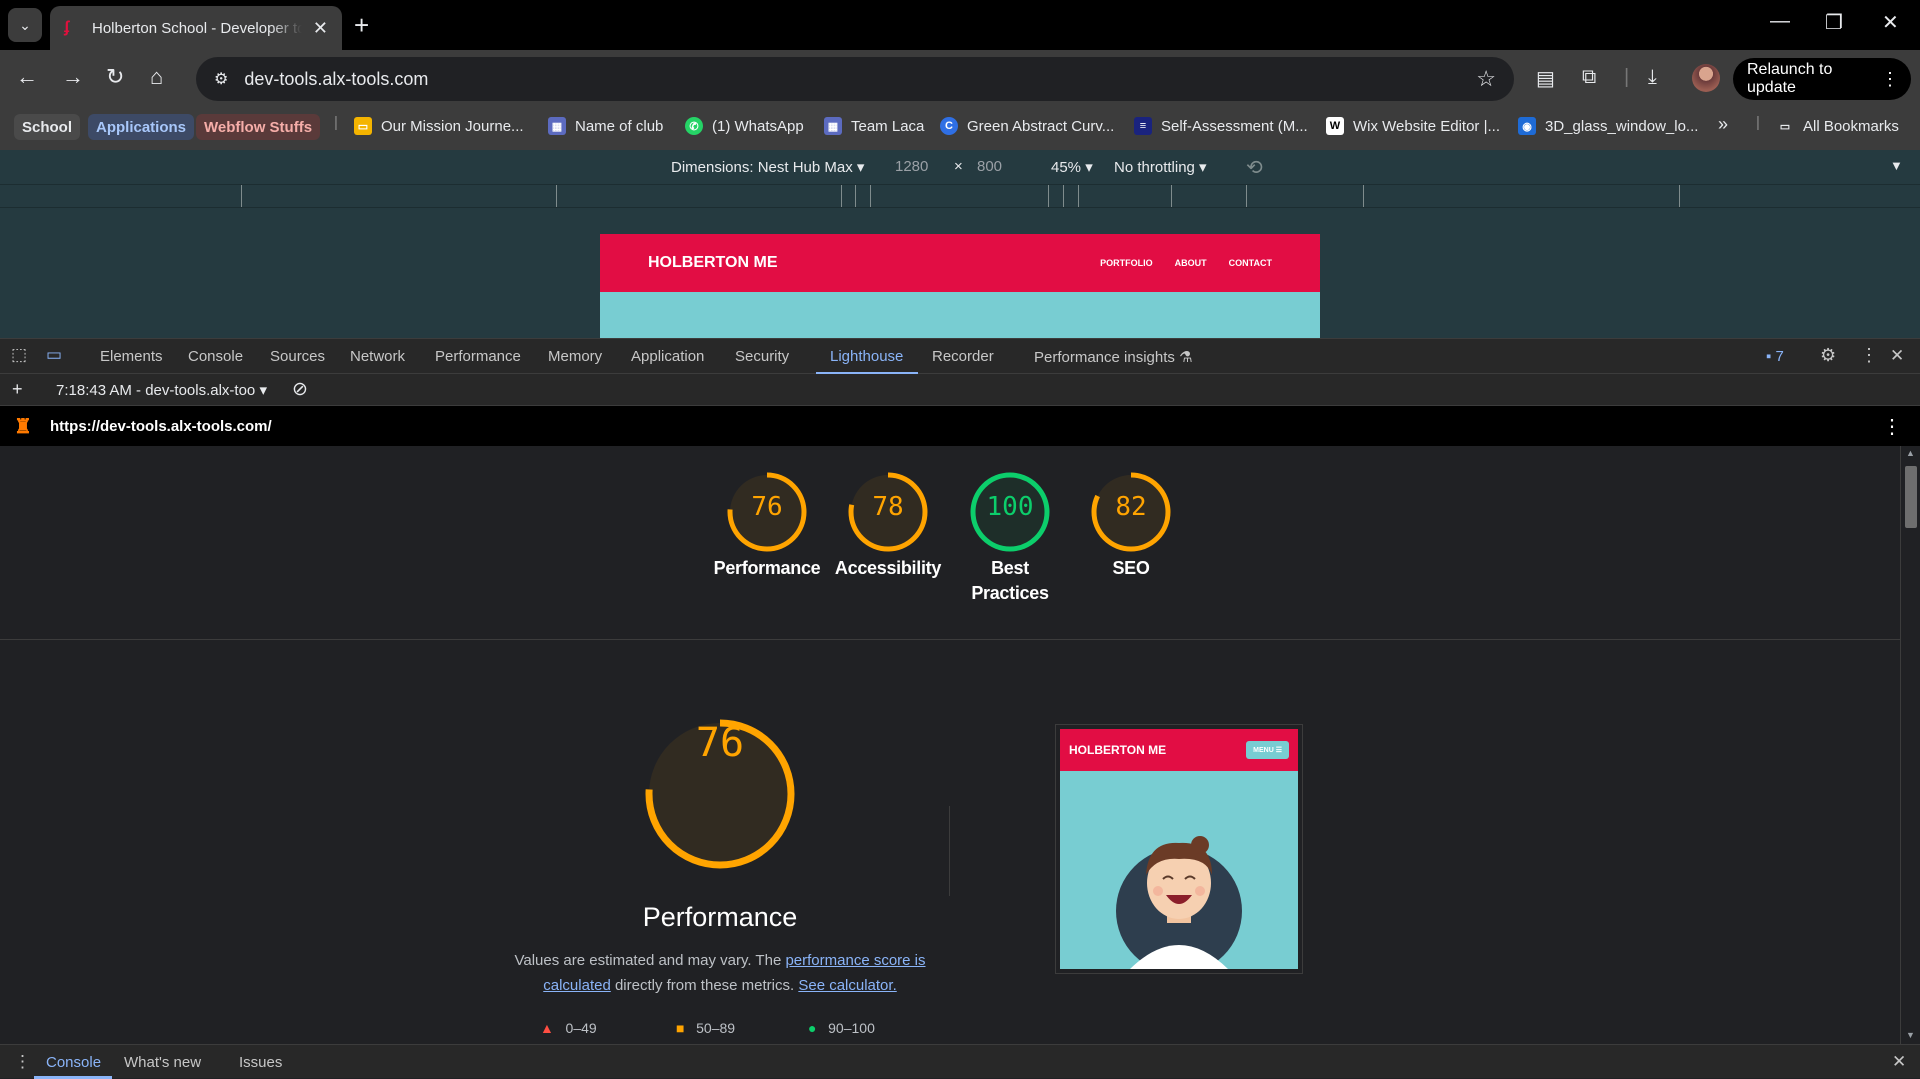  I want to click on clear-reports-icon: ⊘, so click(300, 389).